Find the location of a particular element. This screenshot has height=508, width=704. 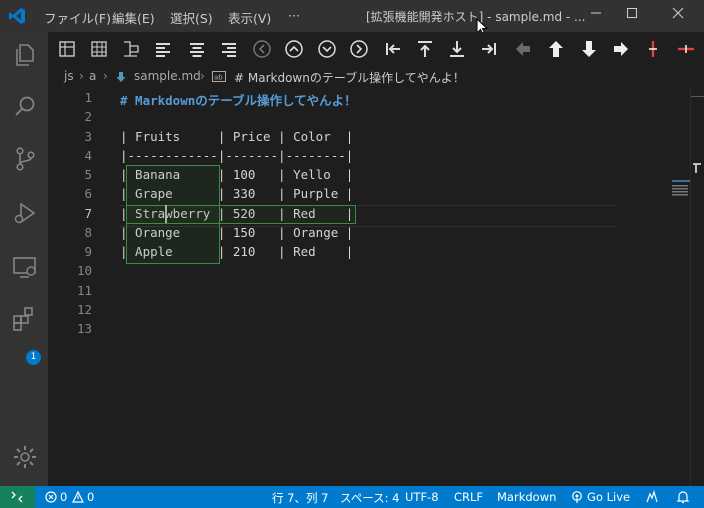

line-number: 13 is located at coordinates (84, 328).